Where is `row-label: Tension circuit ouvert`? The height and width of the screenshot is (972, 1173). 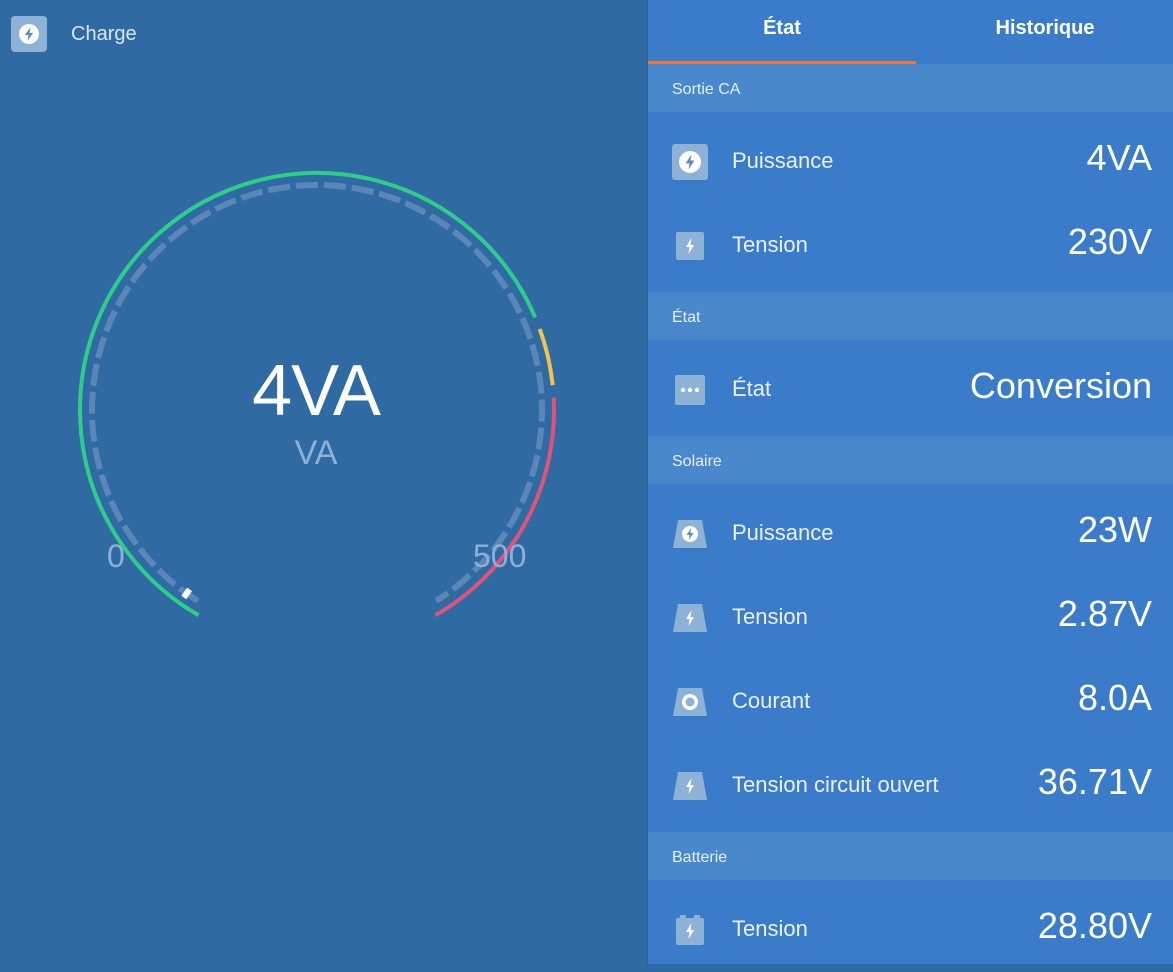 row-label: Tension circuit ouvert is located at coordinates (835, 784).